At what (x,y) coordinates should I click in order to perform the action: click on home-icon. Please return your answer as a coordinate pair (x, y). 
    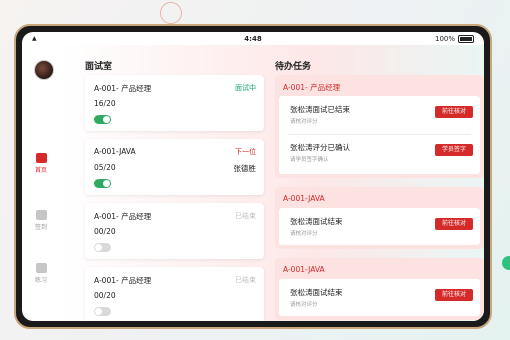
    Looking at the image, I should click on (41, 158).